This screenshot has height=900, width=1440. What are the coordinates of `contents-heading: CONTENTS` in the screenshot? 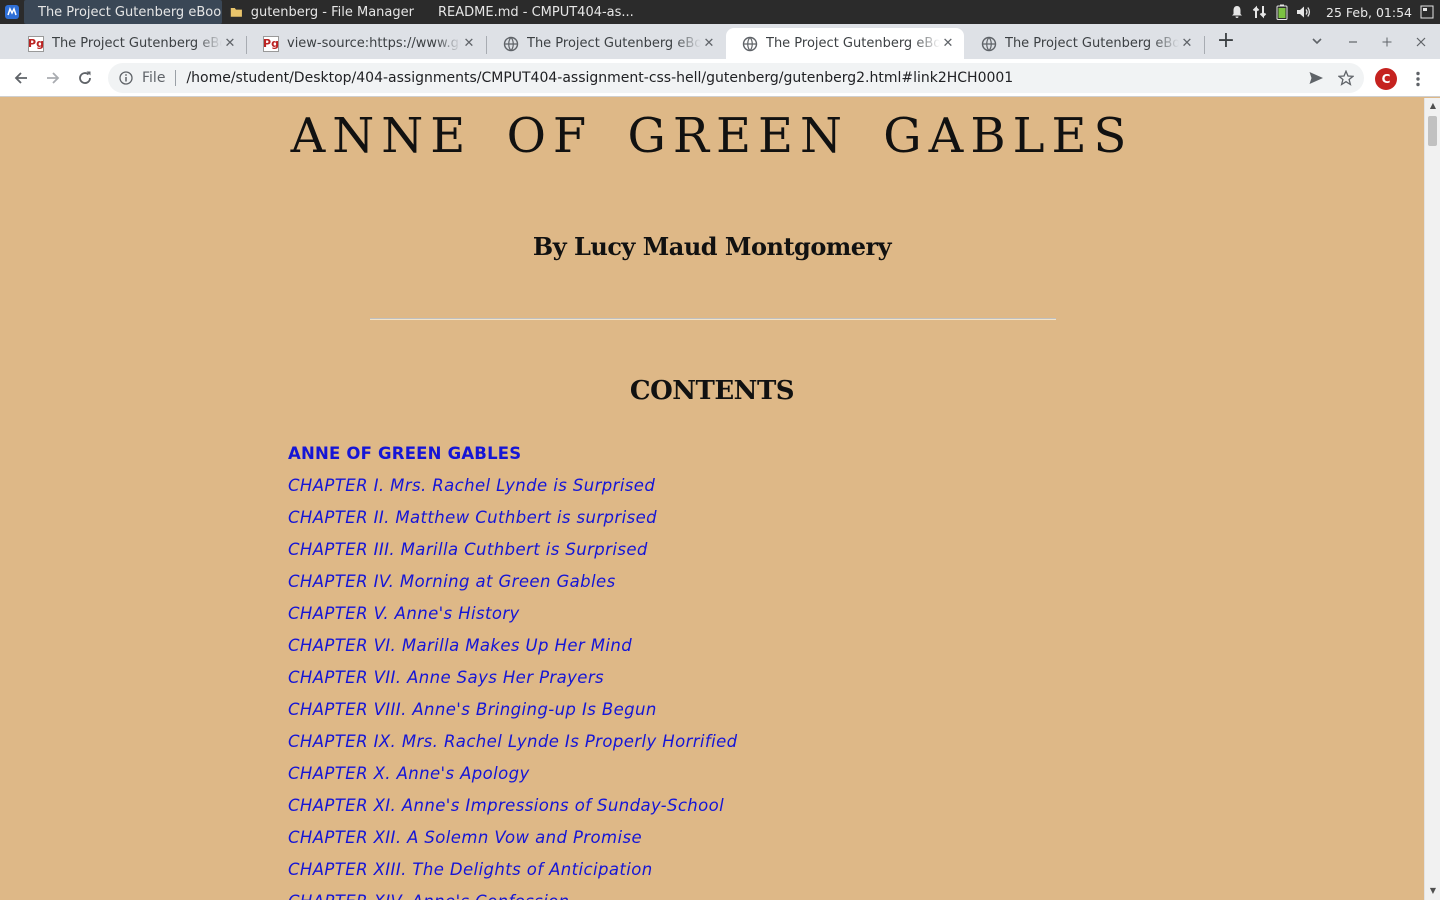 It's located at (712, 391).